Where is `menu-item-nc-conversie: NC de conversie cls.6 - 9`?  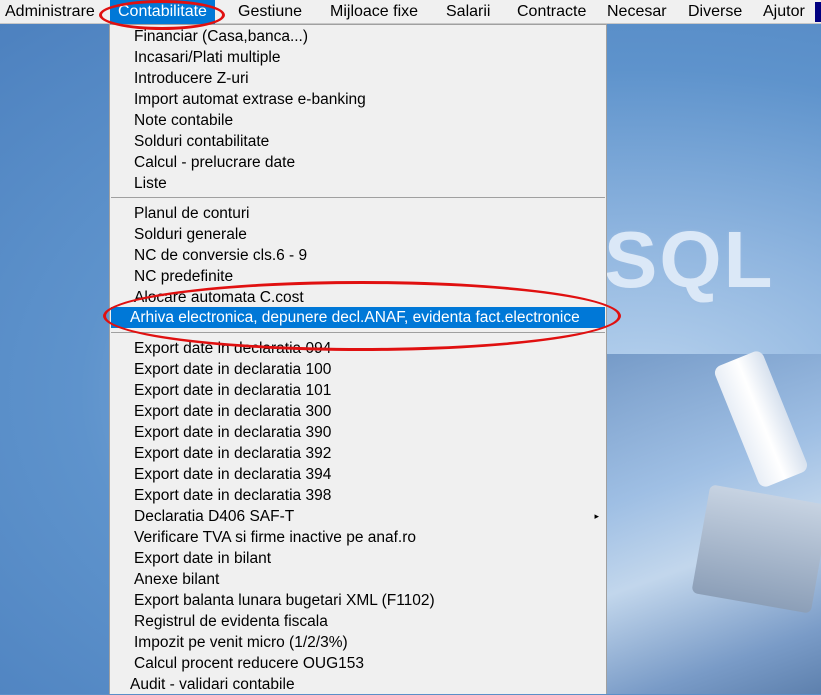
menu-item-nc-conversie: NC de conversie cls.6 - 9 is located at coordinates (358, 255).